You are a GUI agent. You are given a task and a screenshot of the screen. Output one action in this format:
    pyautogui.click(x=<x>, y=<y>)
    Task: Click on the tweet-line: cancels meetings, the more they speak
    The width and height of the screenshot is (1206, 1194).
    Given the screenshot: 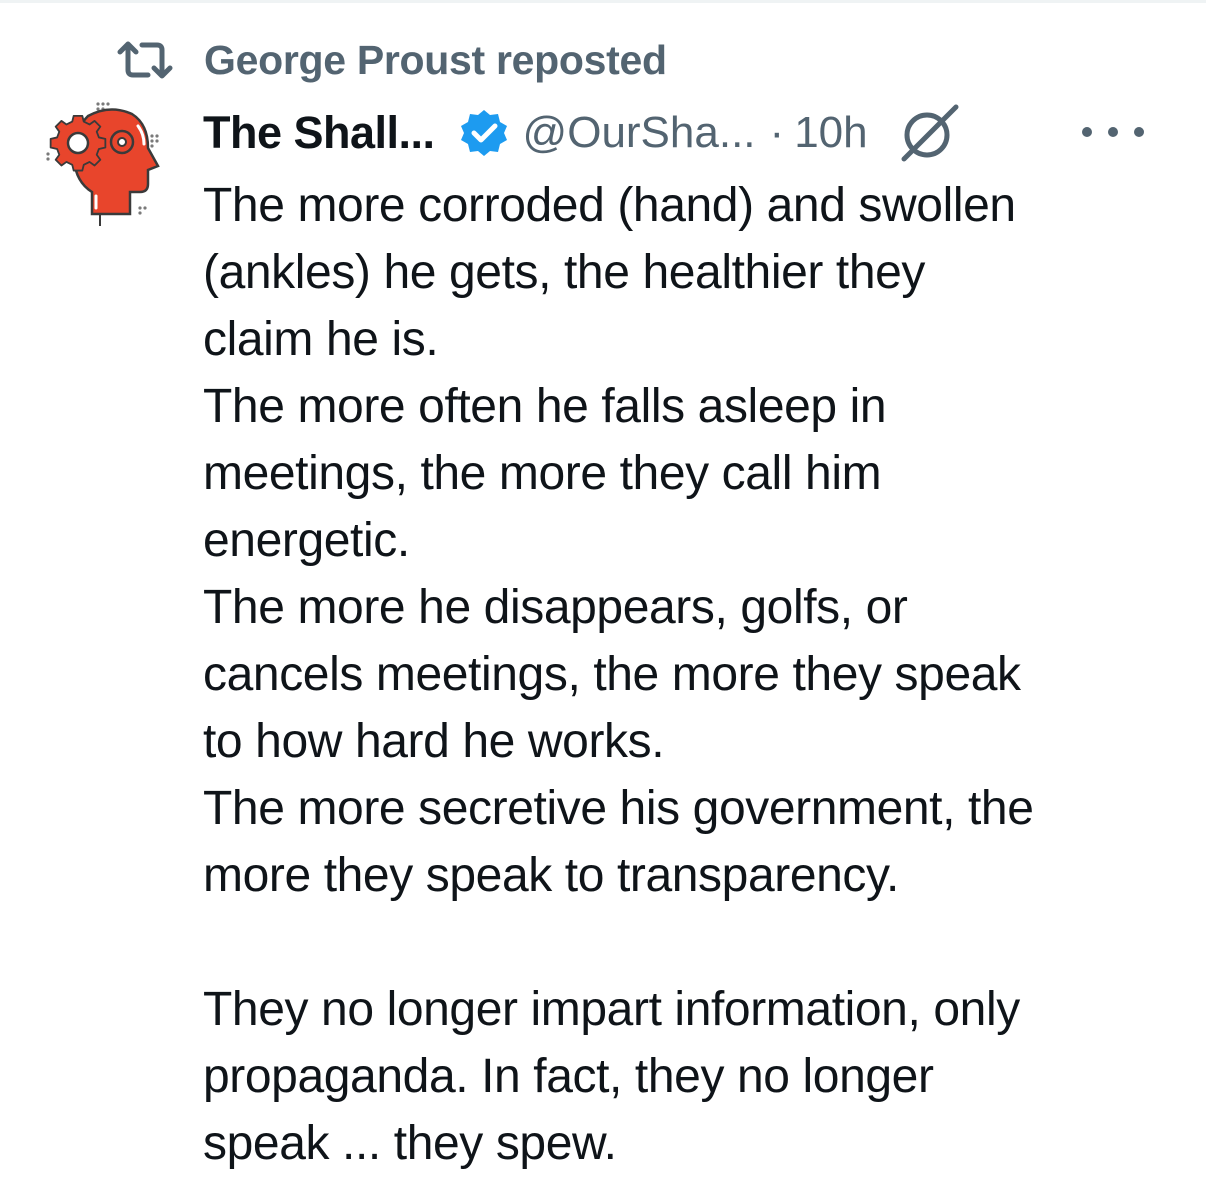 What is the action you would take?
    pyautogui.click(x=612, y=674)
    